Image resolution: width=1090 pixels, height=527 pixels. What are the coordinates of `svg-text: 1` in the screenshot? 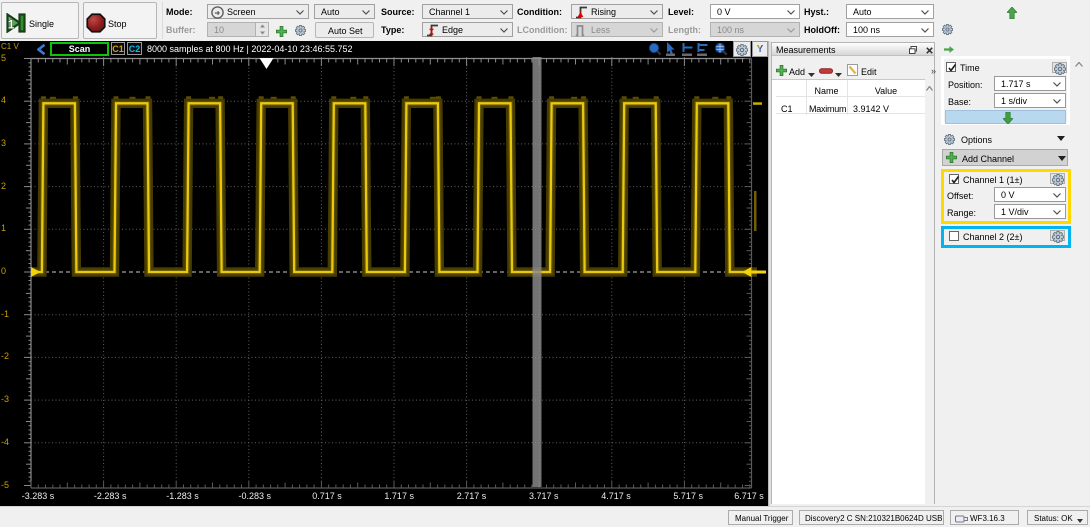 It's located at (11, 25).